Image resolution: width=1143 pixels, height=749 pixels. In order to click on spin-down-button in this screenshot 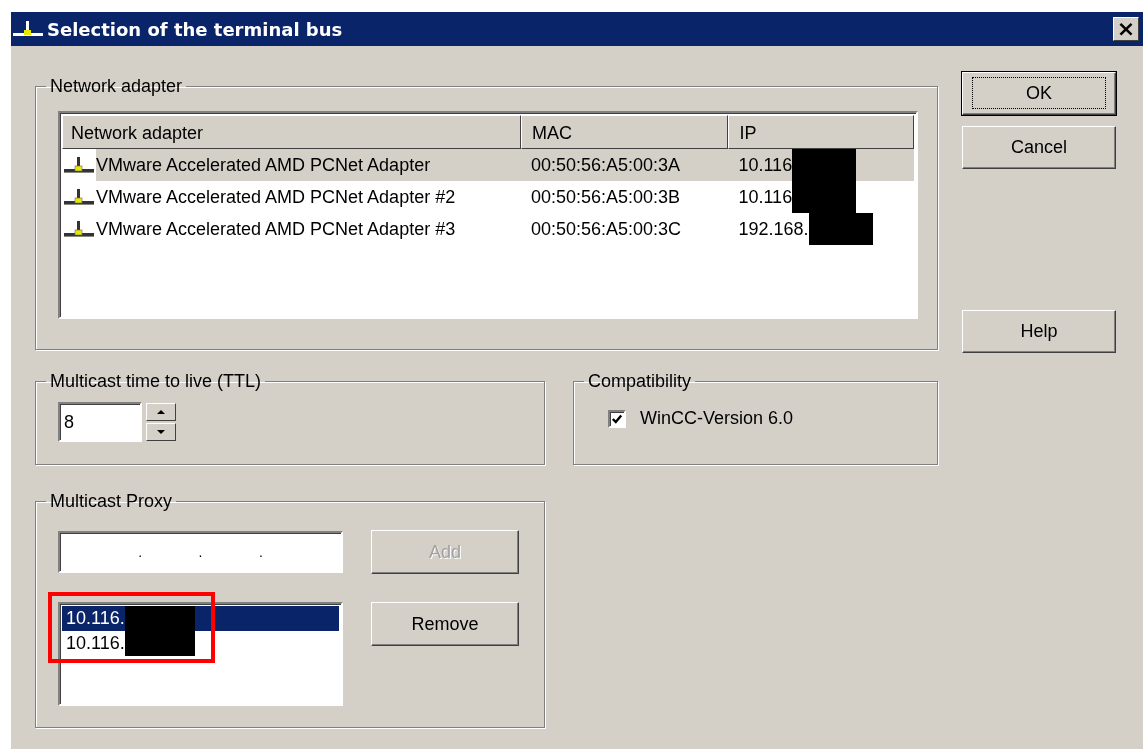, I will do `click(161, 432)`.